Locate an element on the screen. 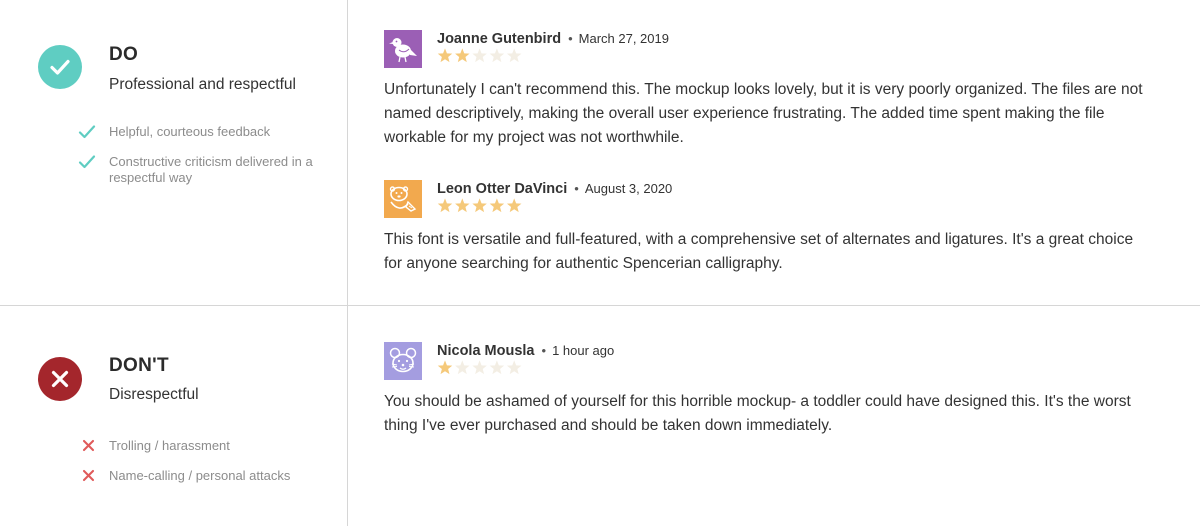 This screenshot has width=1200, height=526. bird-avatar-icon is located at coordinates (403, 49).